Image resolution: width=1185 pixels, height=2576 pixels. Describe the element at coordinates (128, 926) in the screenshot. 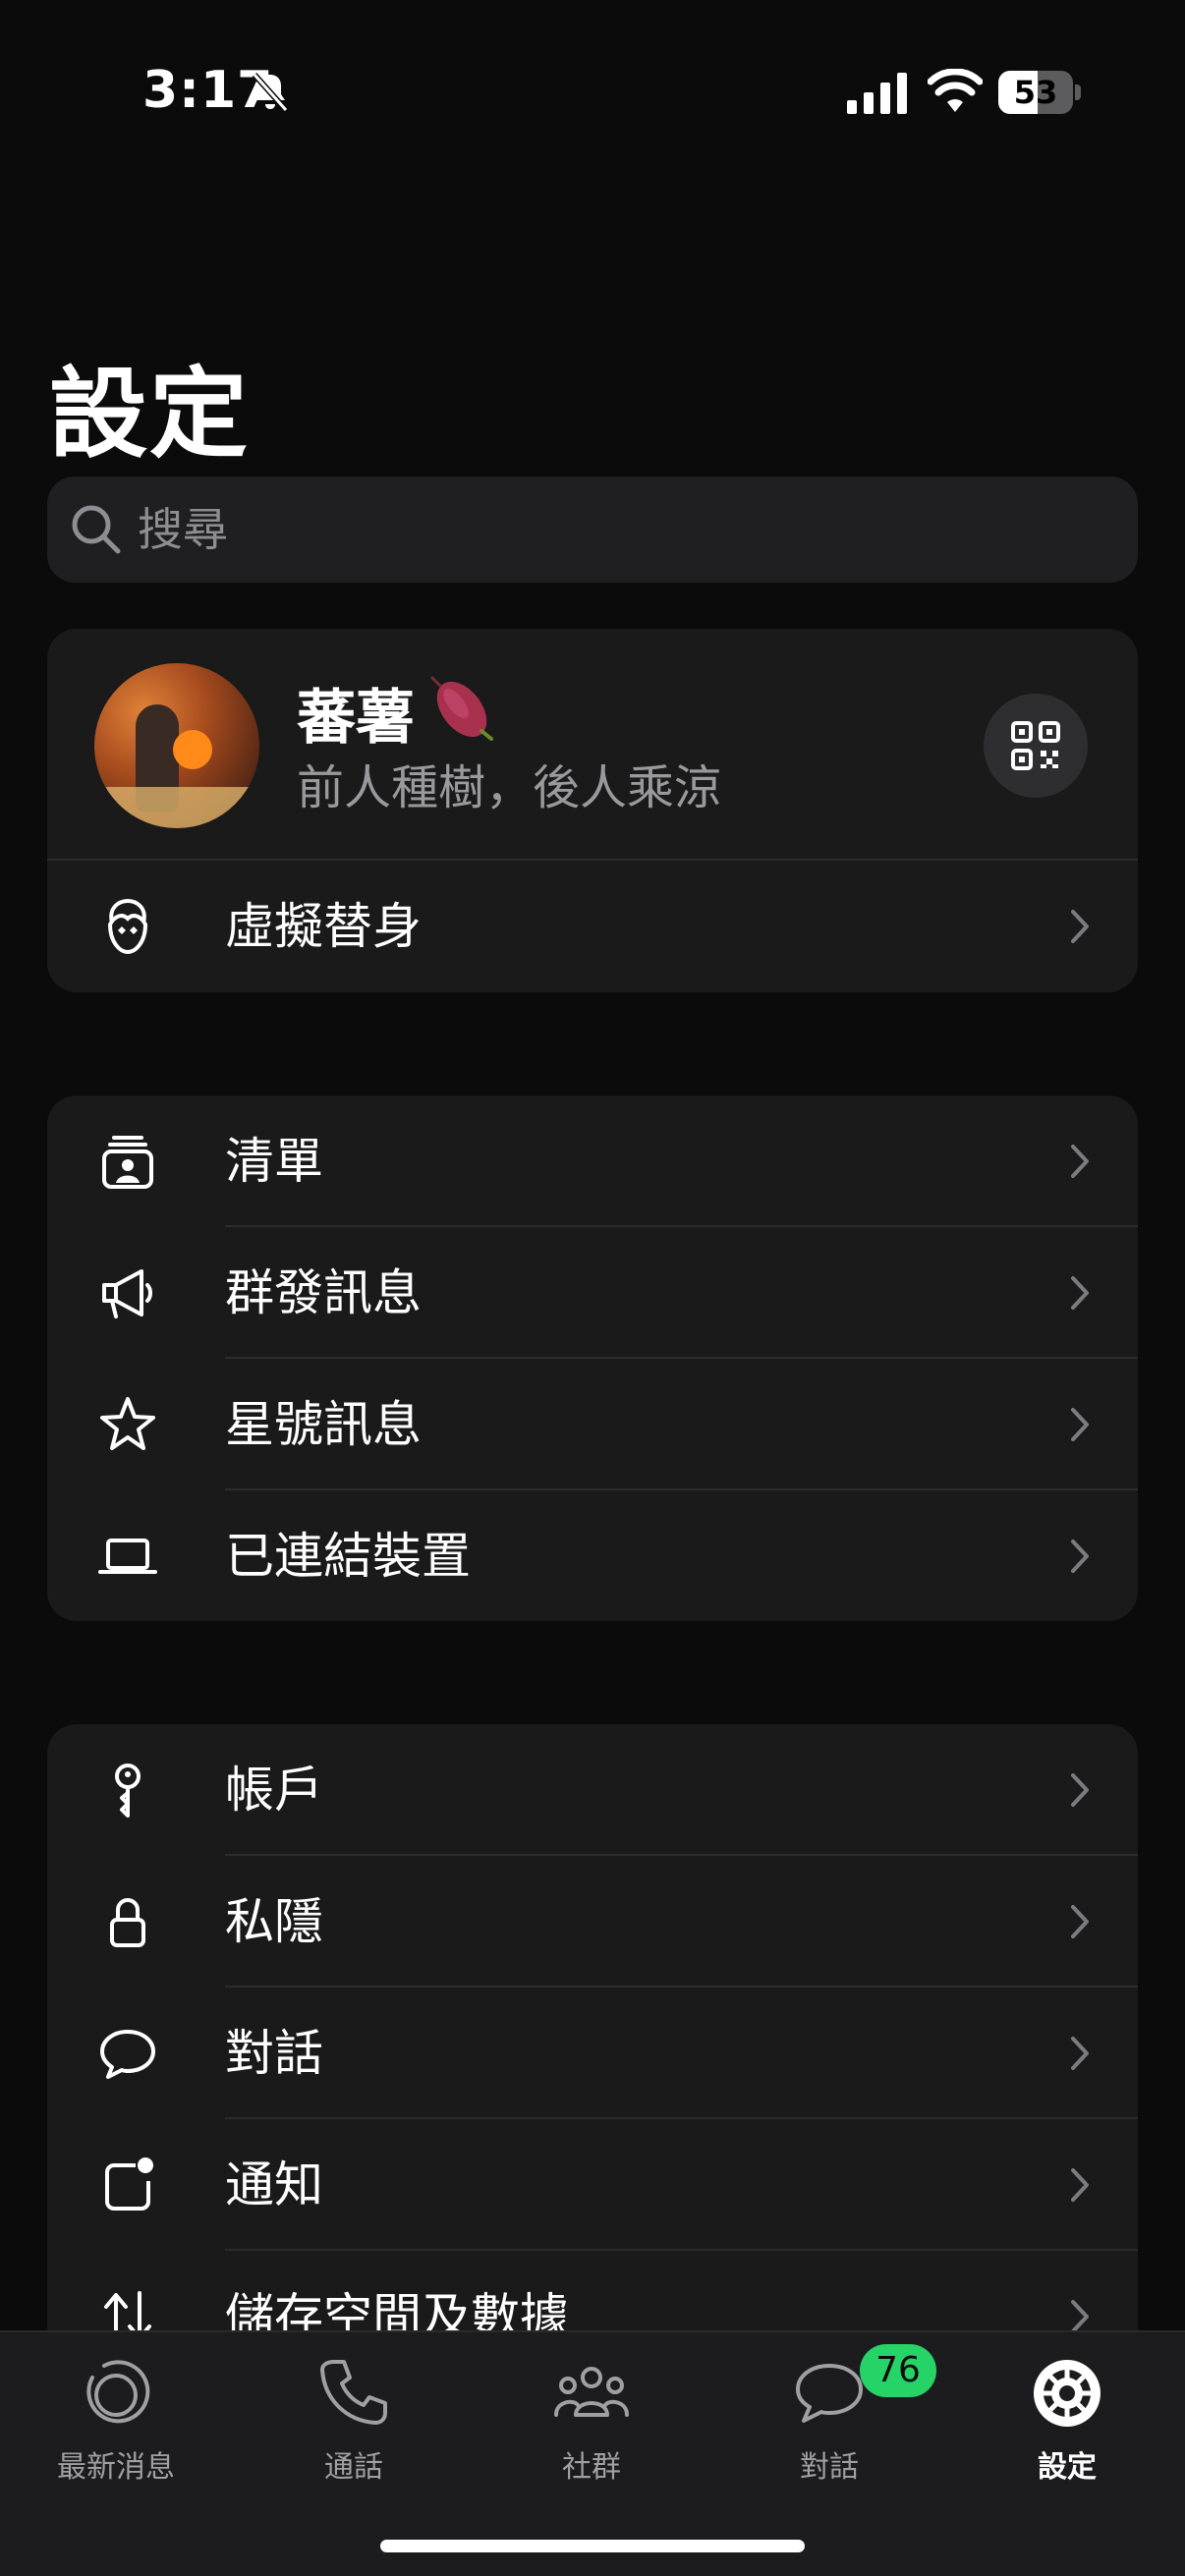

I see `avatar-face-icon` at that location.